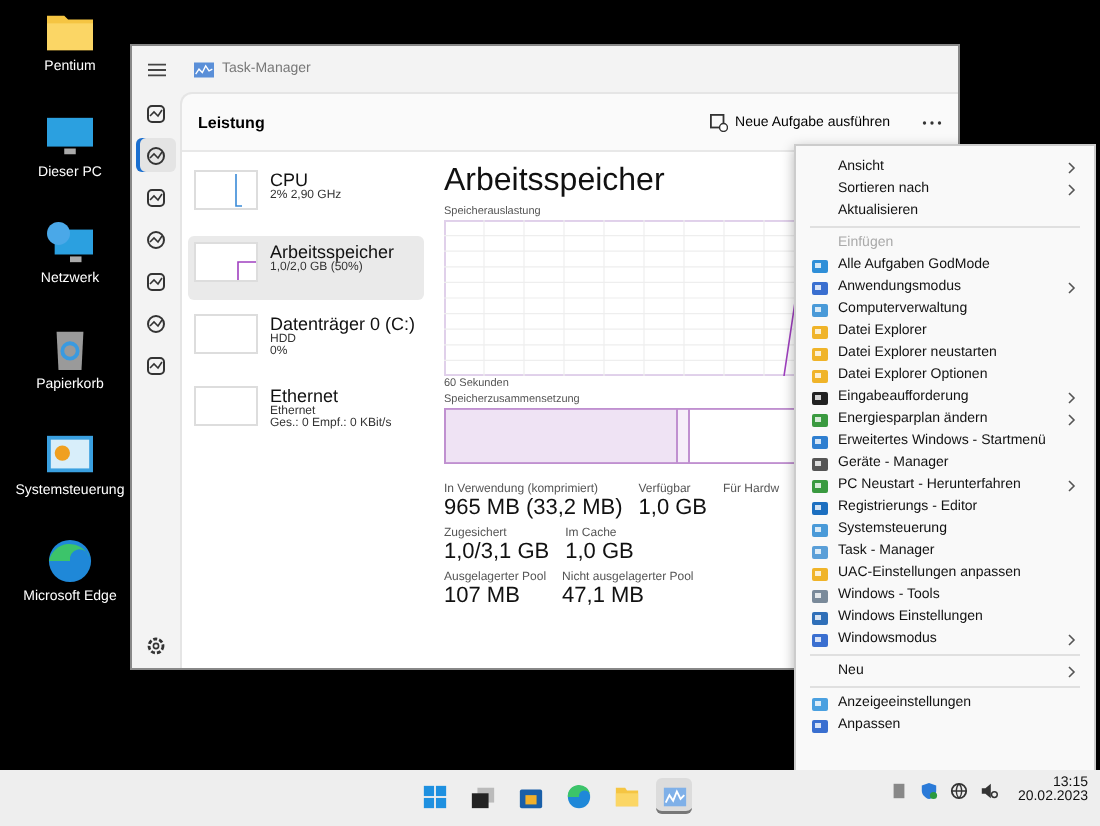 This screenshot has width=1100, height=826. I want to click on detail-title: Arbeitsspeicher, so click(554, 182).